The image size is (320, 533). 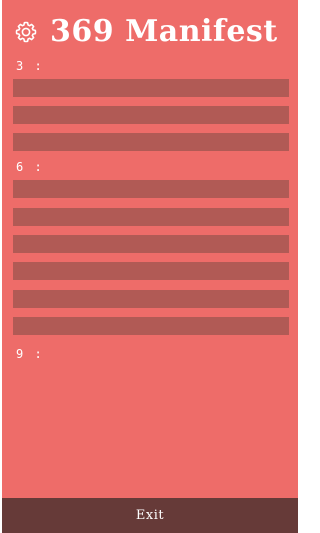 I want to click on page-title: 369 Manifest, so click(x=164, y=31).